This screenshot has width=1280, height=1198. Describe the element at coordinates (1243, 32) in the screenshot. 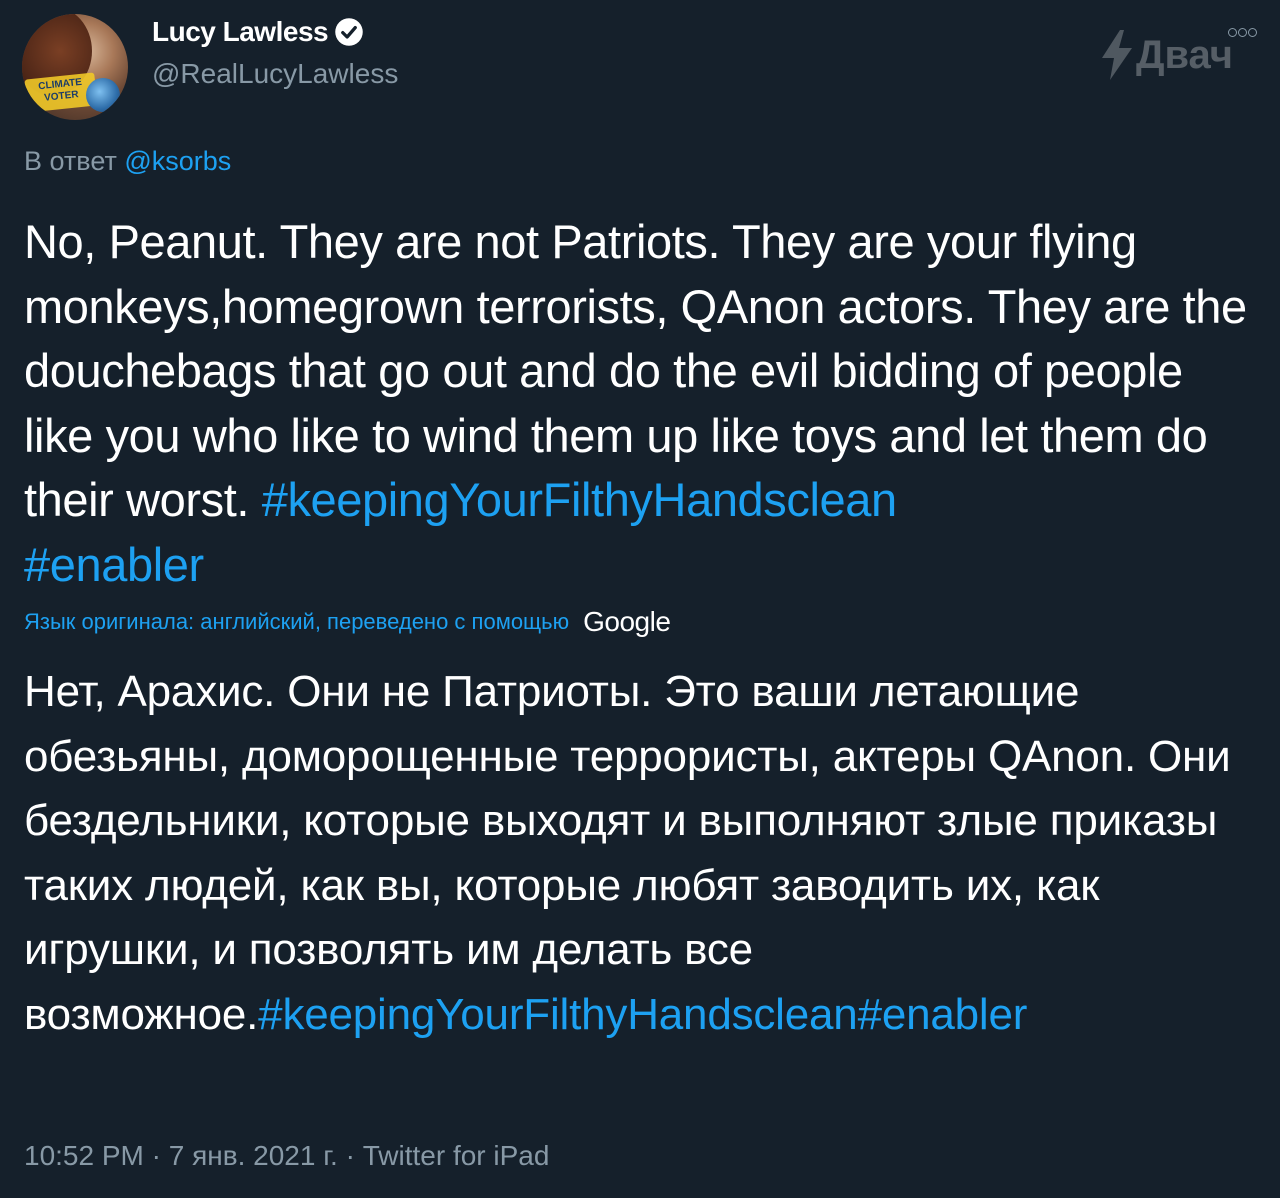

I see `more-options-icon` at that location.